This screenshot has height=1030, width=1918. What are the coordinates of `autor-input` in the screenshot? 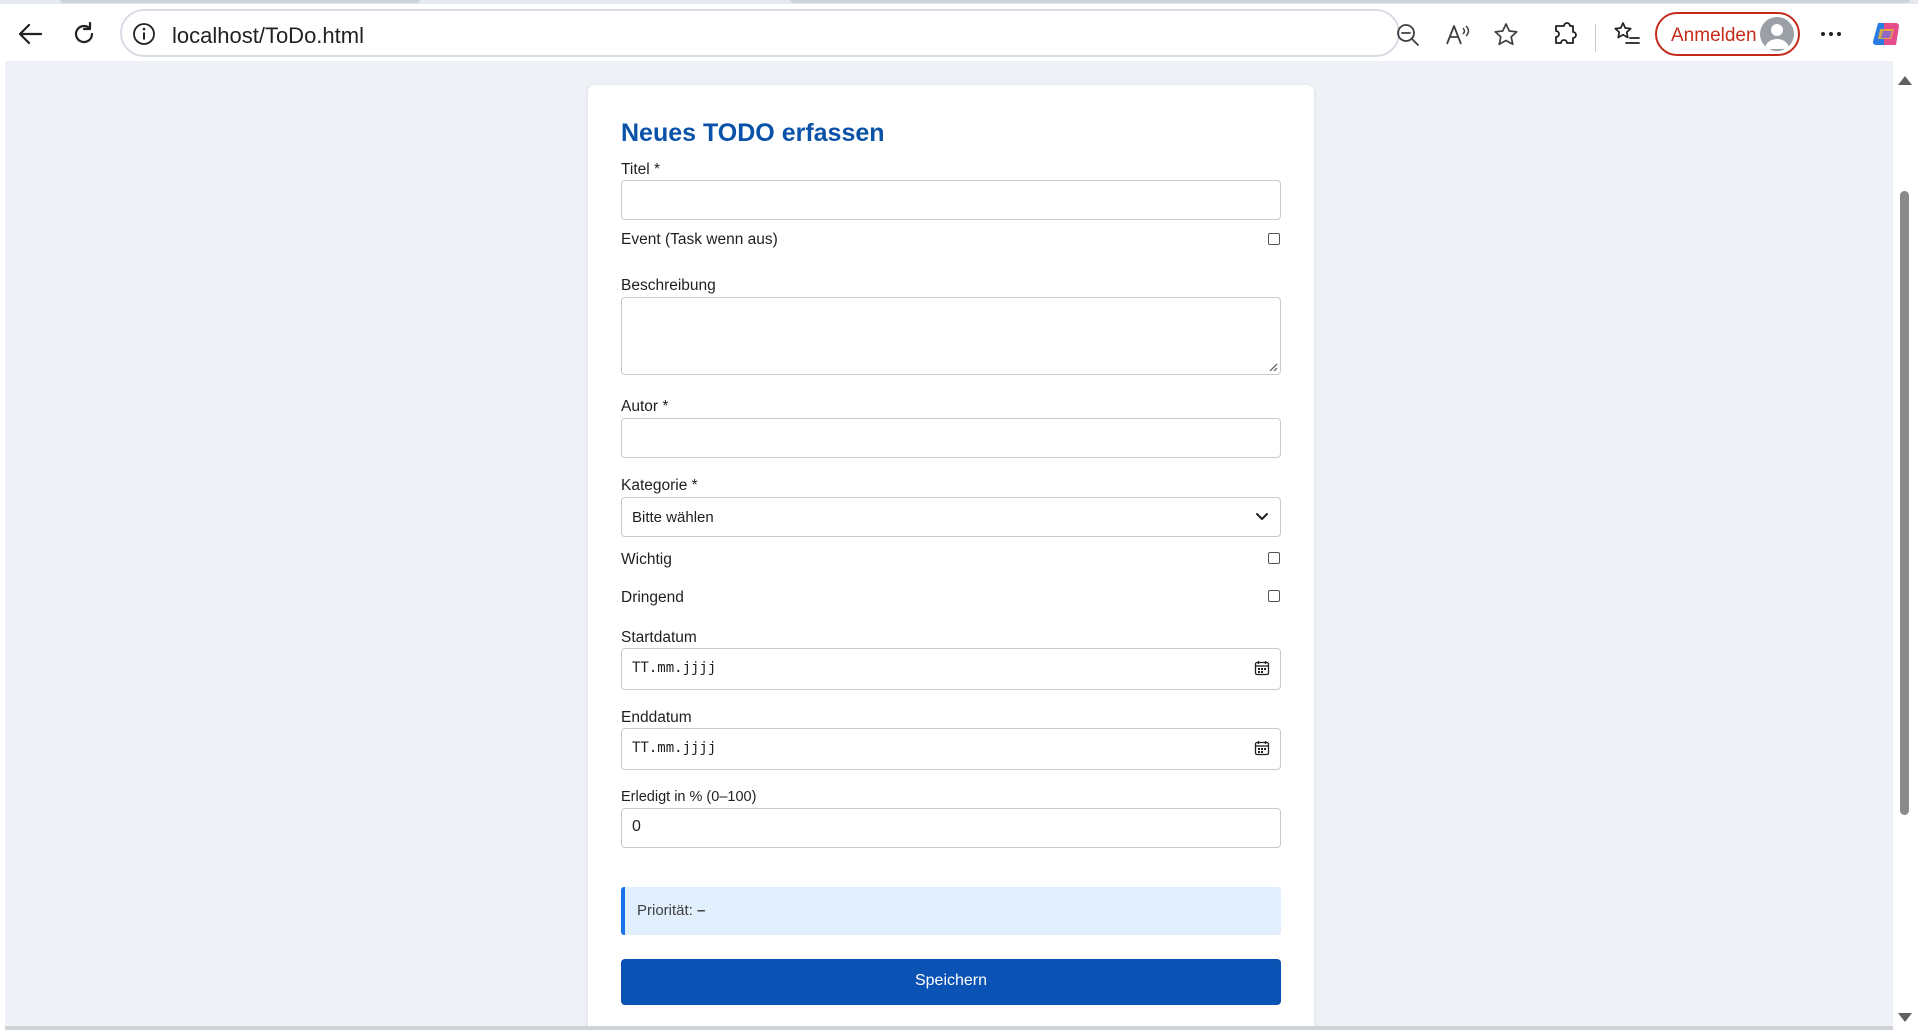 It's located at (951, 438).